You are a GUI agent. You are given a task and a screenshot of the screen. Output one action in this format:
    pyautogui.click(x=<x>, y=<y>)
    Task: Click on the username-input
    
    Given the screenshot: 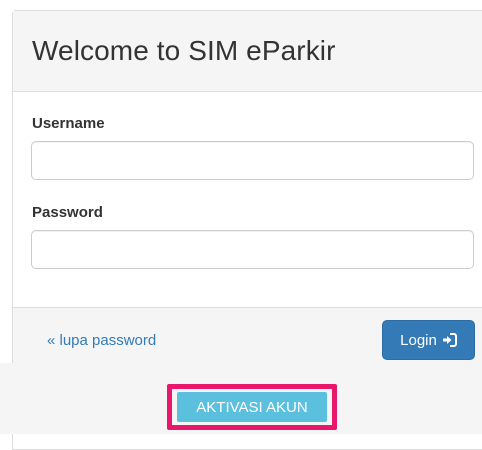 What is the action you would take?
    pyautogui.click(x=252, y=160)
    